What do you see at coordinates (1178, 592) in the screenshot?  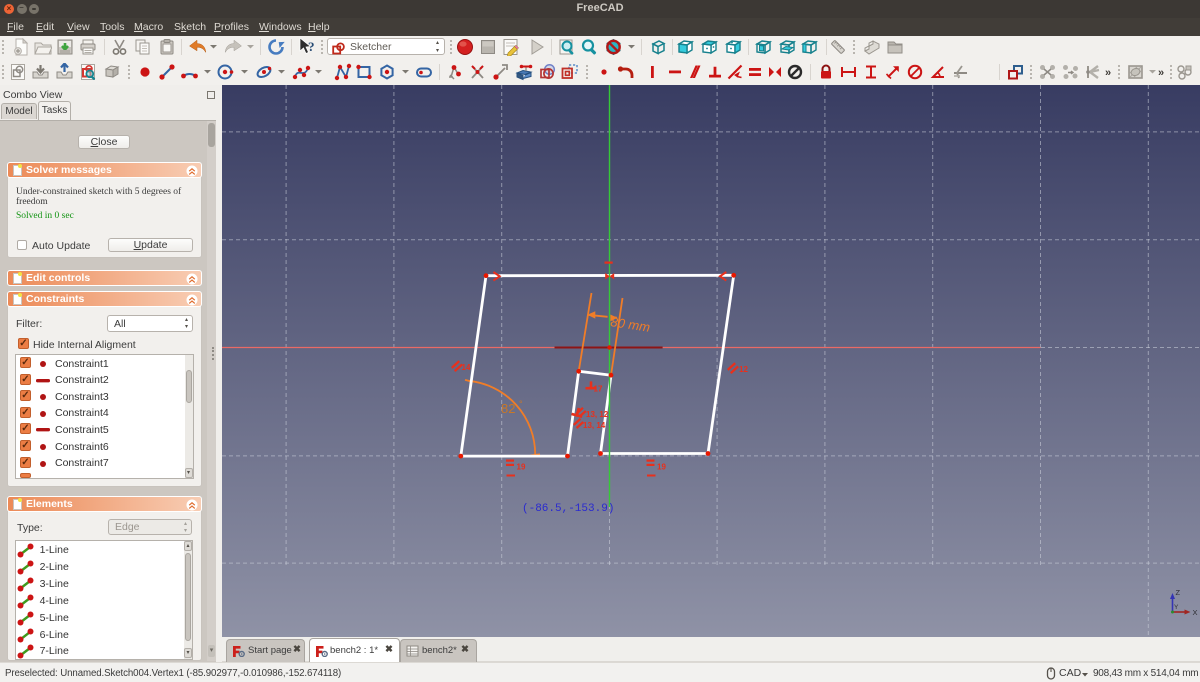 I see `svg-text: Z` at bounding box center [1178, 592].